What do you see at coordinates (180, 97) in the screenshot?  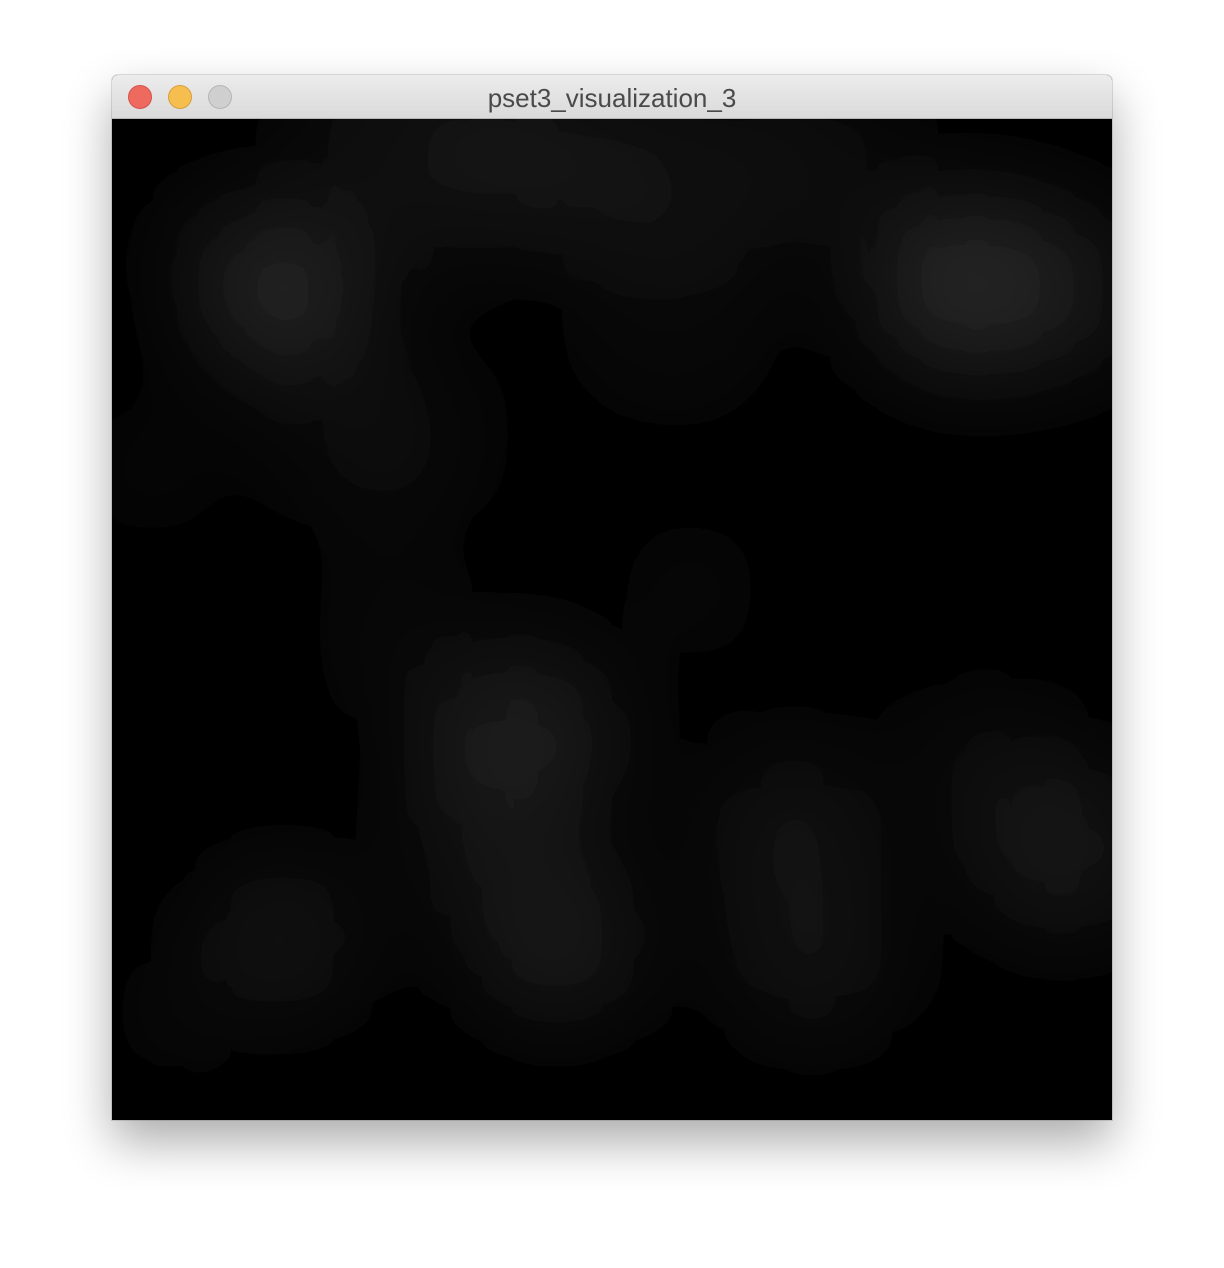 I see `minimize-icon` at bounding box center [180, 97].